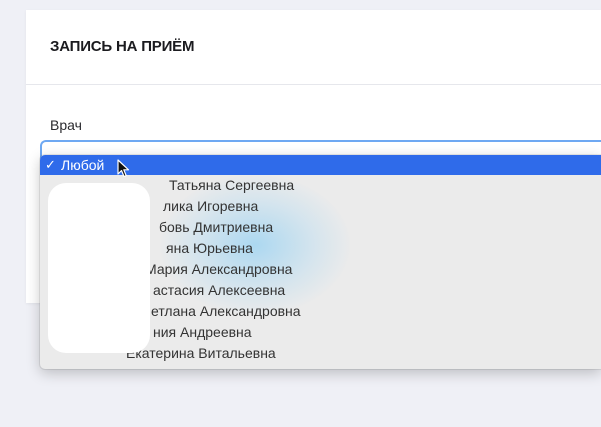 The image size is (601, 427). What do you see at coordinates (122, 46) in the screenshot?
I see `page-title: ЗАПИСЬ НА ПРИЁМ` at bounding box center [122, 46].